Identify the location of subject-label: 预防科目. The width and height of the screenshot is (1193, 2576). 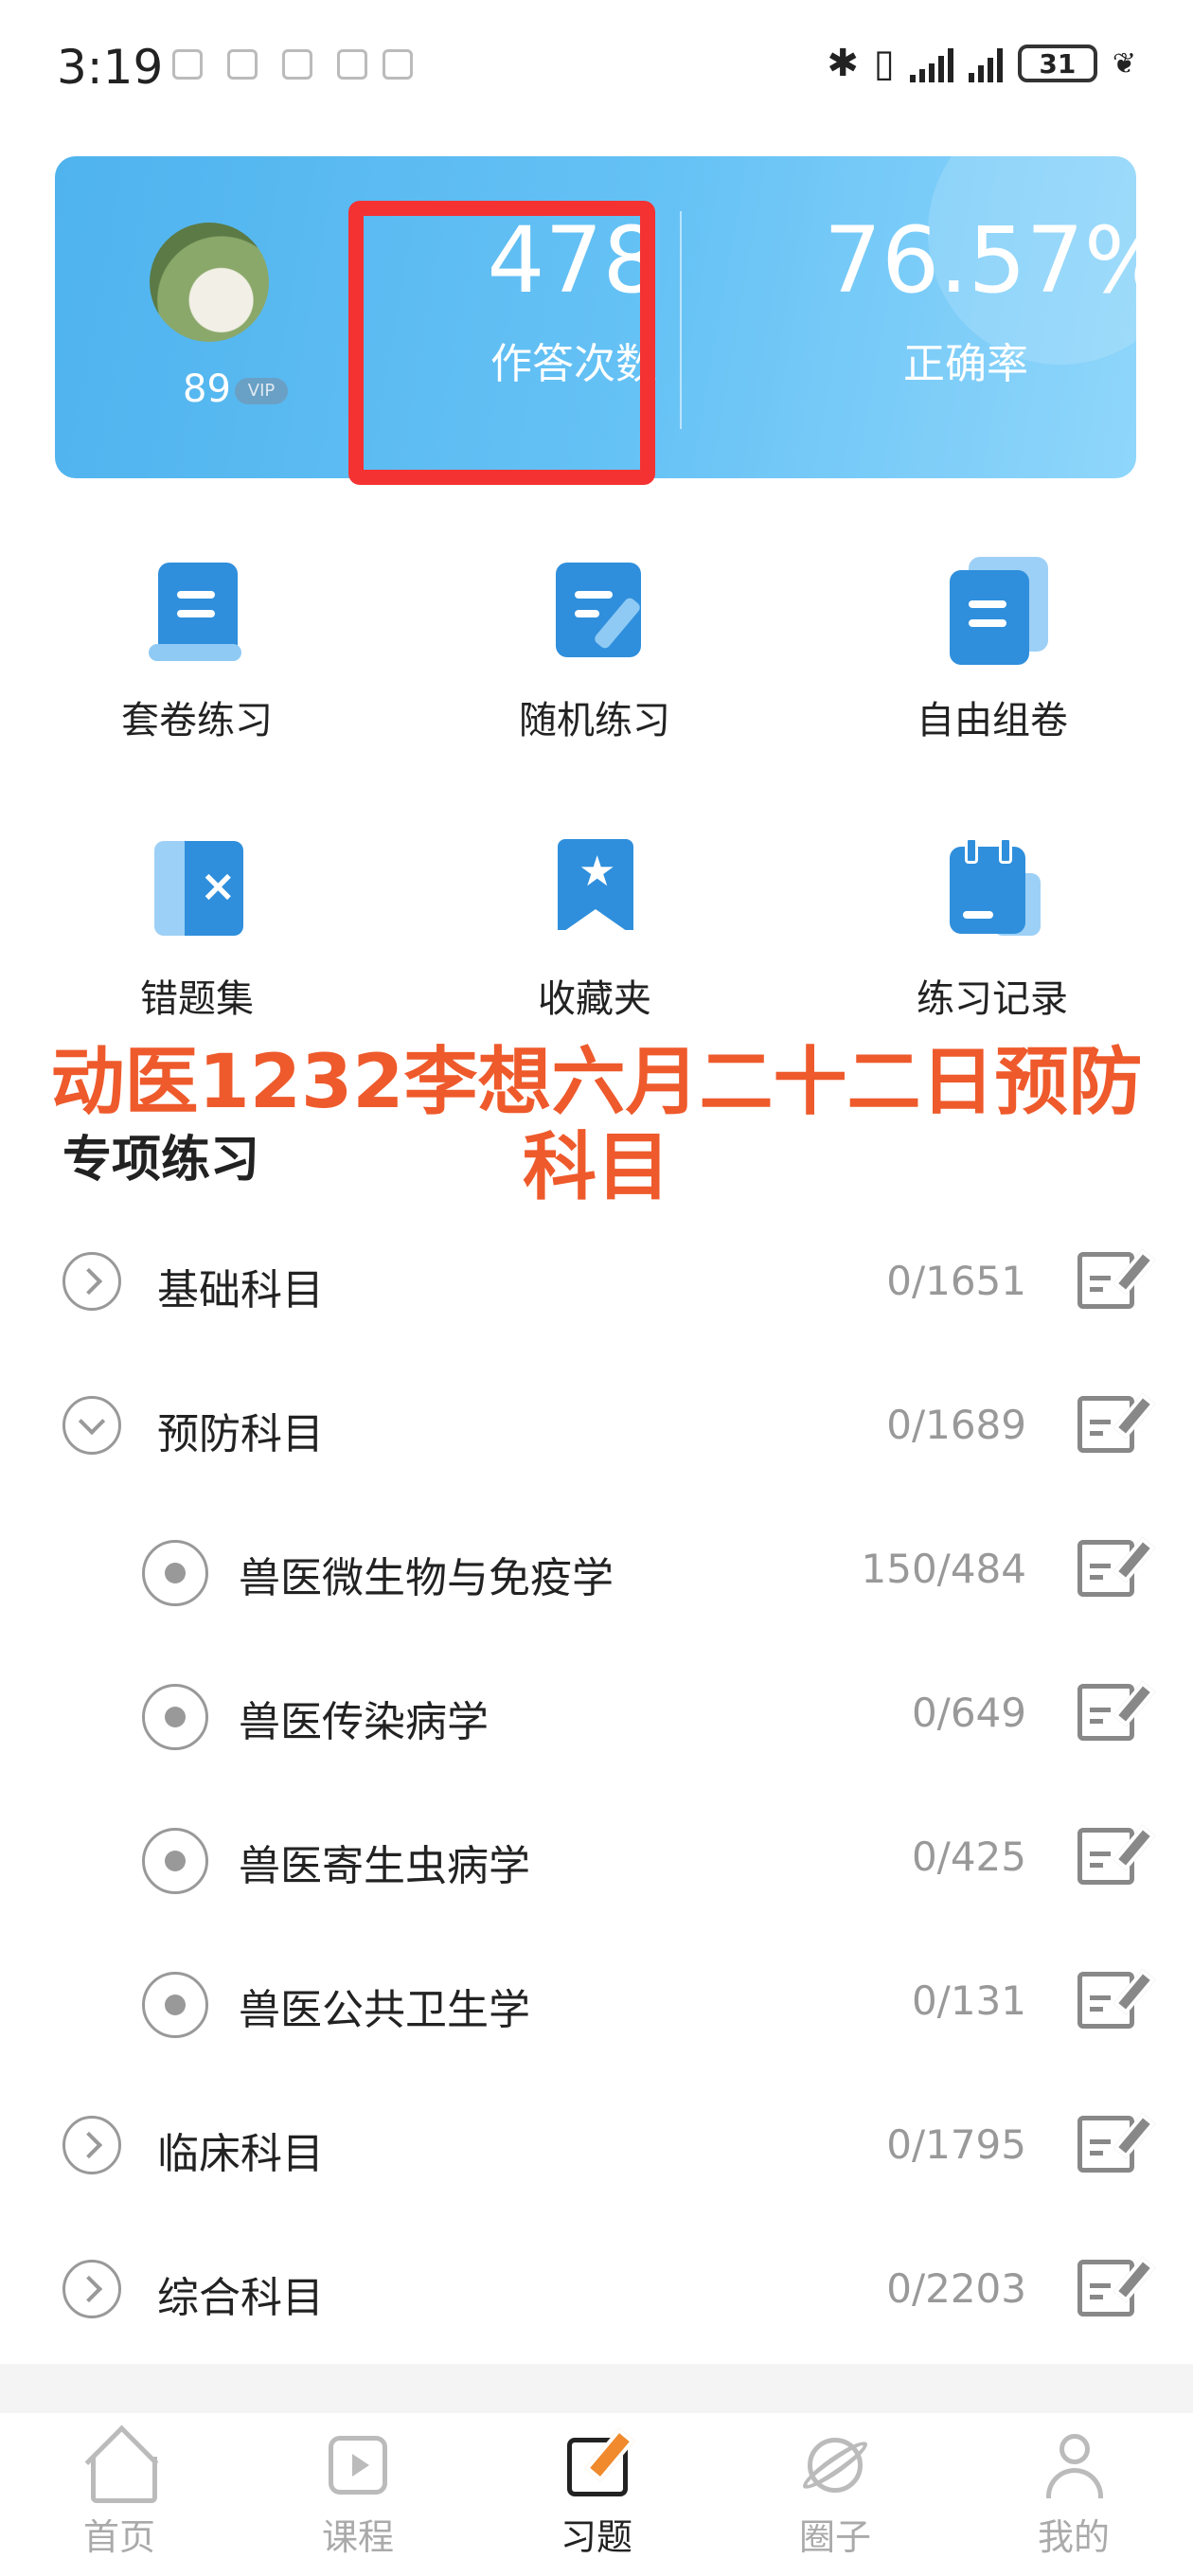
(240, 1434).